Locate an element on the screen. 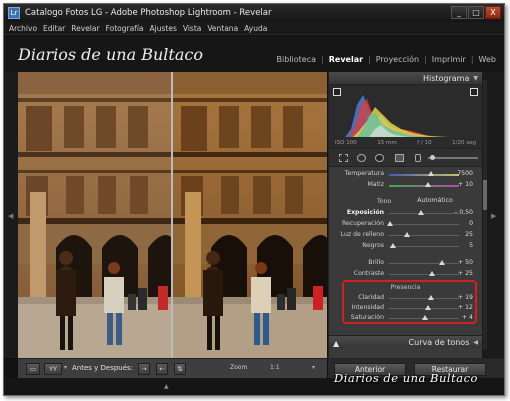 This screenshot has height=401, width=510. fill-light-knob is located at coordinates (406, 234).